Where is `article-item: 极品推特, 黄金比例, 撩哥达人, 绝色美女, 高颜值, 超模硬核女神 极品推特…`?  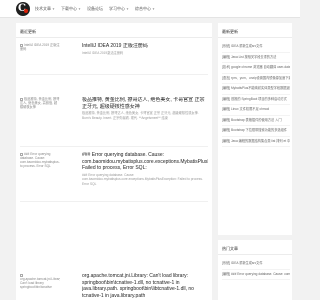
article-item: 极品推特, 黄金比例, 撩哥达人, 绝色美女, 高颜值, 超模硬核女神 极品推特… is located at coordinates (114, 122).